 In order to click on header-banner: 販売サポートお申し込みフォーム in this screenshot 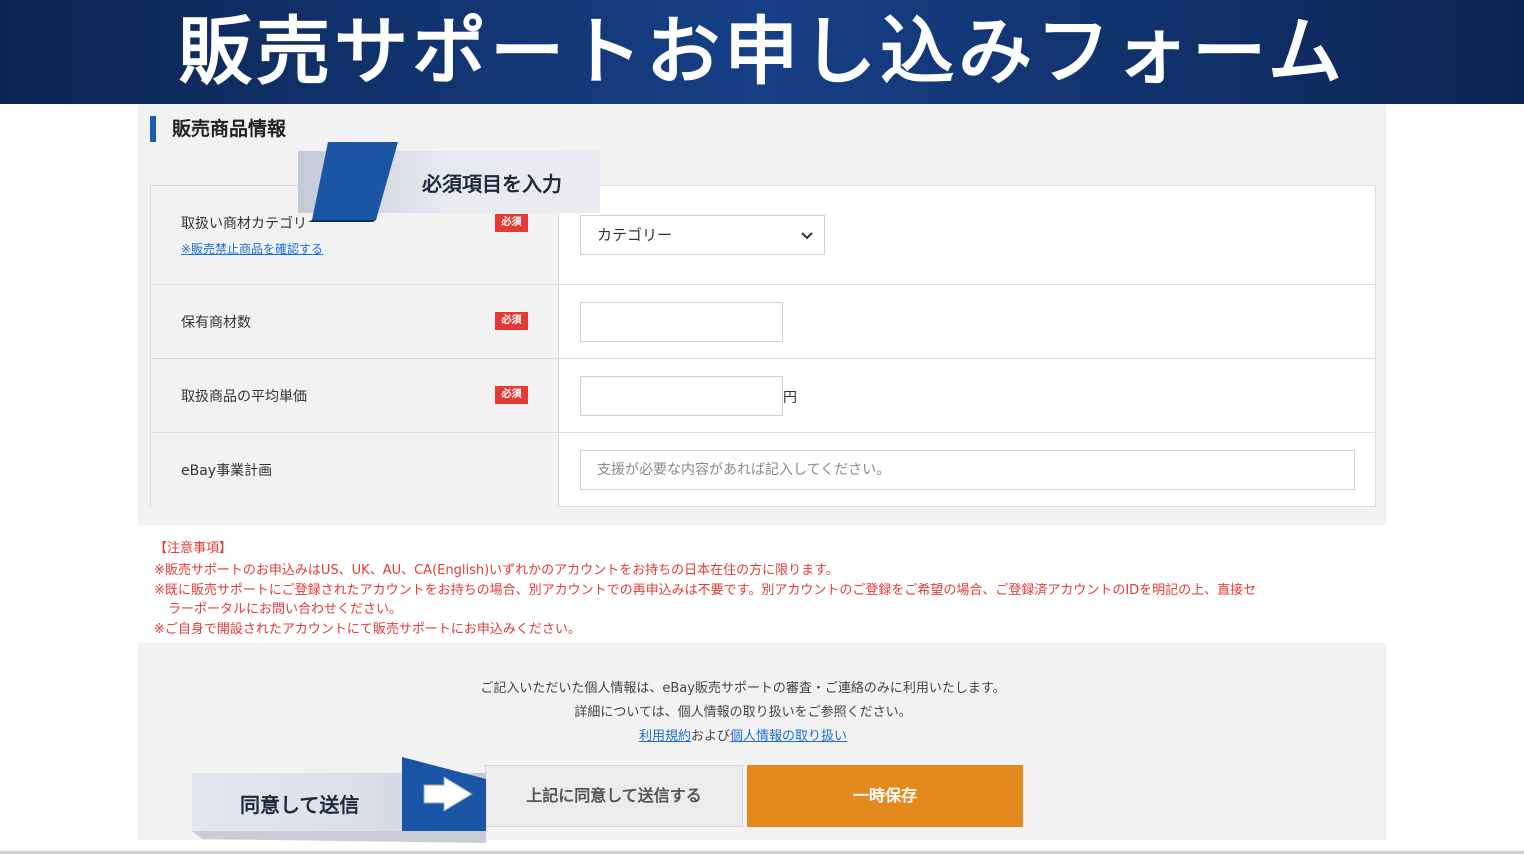, I will do `click(762, 52)`.